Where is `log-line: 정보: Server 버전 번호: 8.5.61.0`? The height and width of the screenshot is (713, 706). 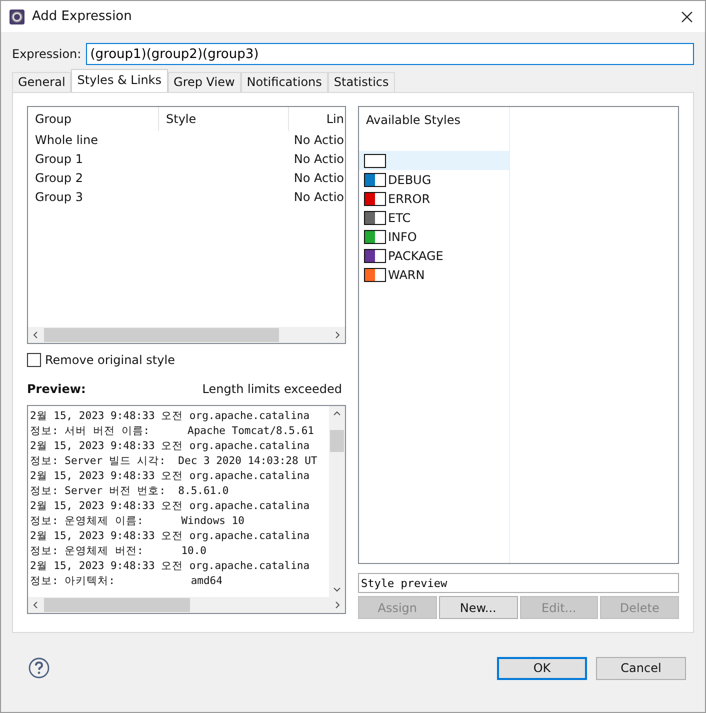 log-line: 정보: Server 버전 번호: 8.5.61.0 is located at coordinates (130, 491).